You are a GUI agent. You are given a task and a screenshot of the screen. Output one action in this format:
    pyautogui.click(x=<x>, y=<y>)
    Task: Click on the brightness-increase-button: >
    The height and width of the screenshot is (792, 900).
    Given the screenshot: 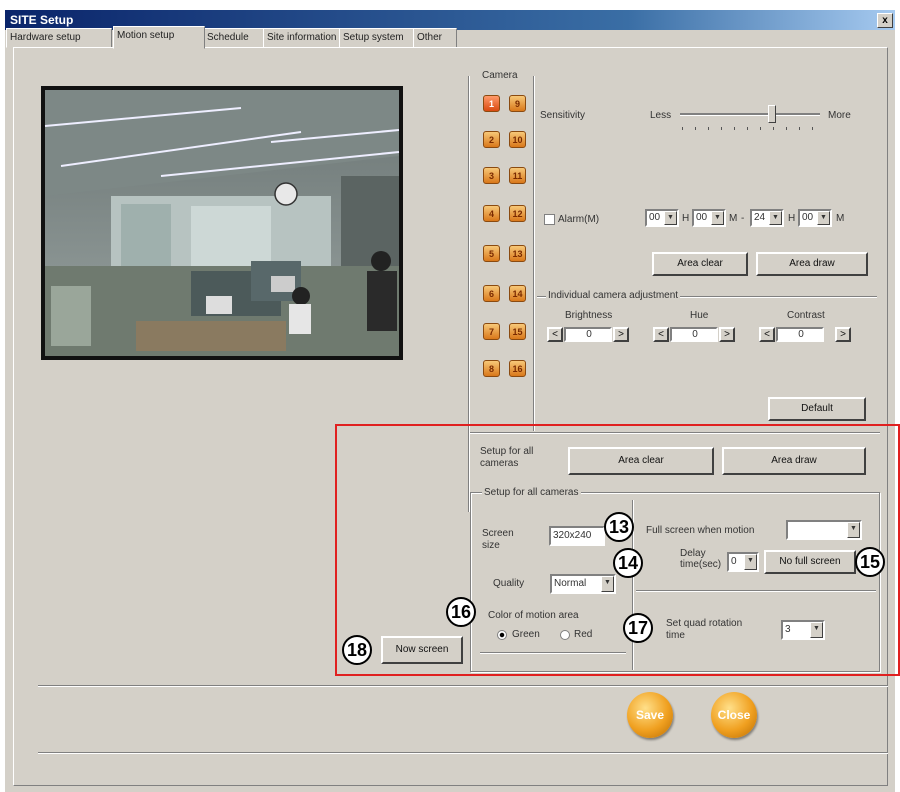 What is the action you would take?
    pyautogui.click(x=621, y=334)
    